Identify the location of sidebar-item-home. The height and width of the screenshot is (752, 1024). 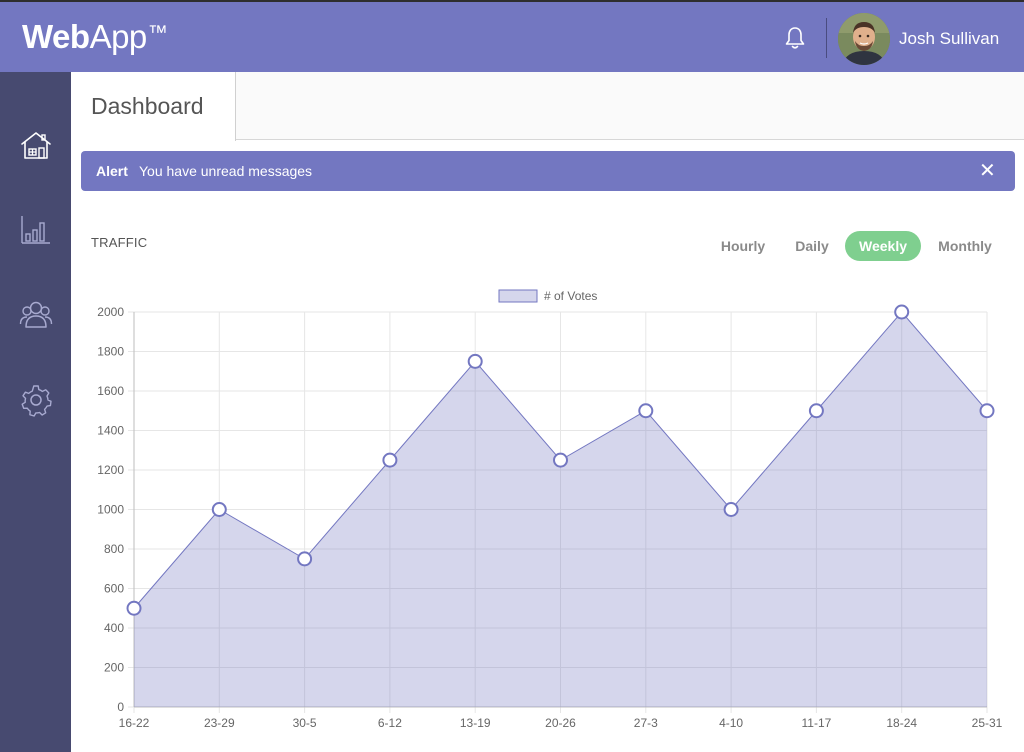
(36, 146).